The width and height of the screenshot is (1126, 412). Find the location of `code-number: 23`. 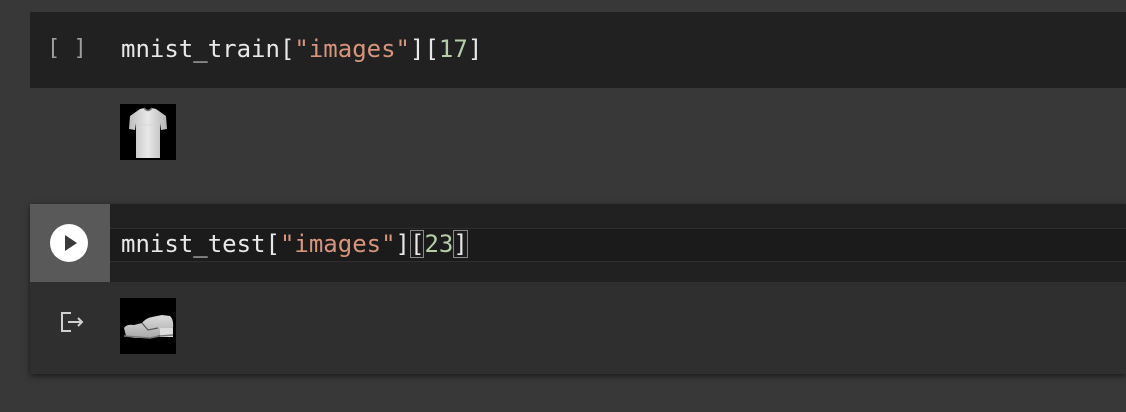

code-number: 23 is located at coordinates (439, 244).